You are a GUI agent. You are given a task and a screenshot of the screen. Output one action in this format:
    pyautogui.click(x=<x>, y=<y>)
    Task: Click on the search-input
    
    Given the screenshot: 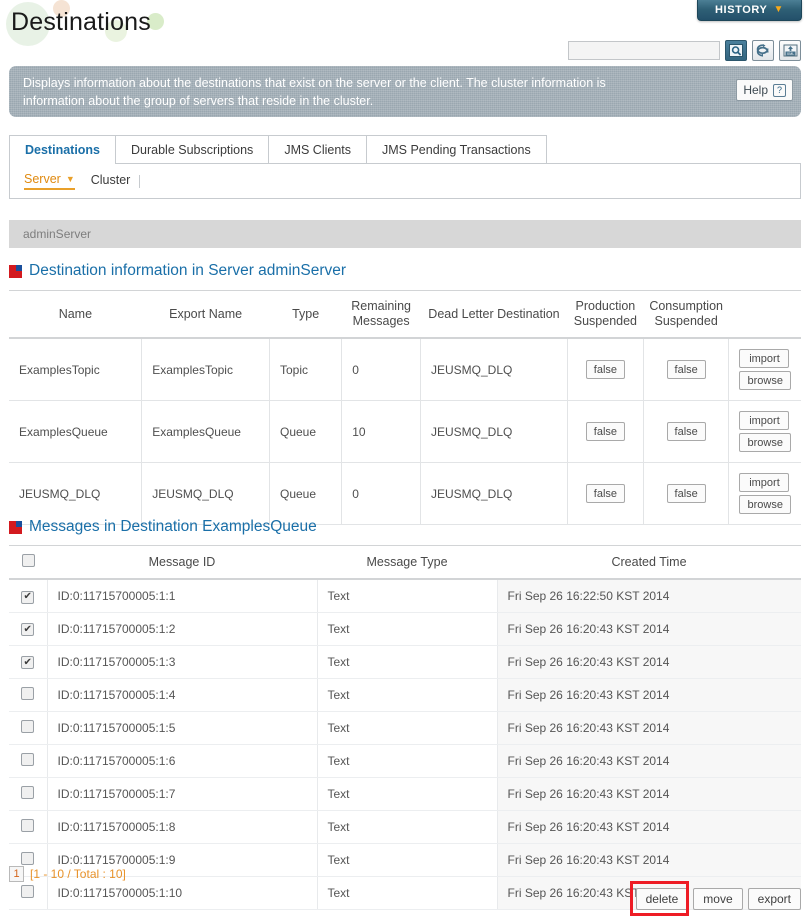 What is the action you would take?
    pyautogui.click(x=644, y=50)
    